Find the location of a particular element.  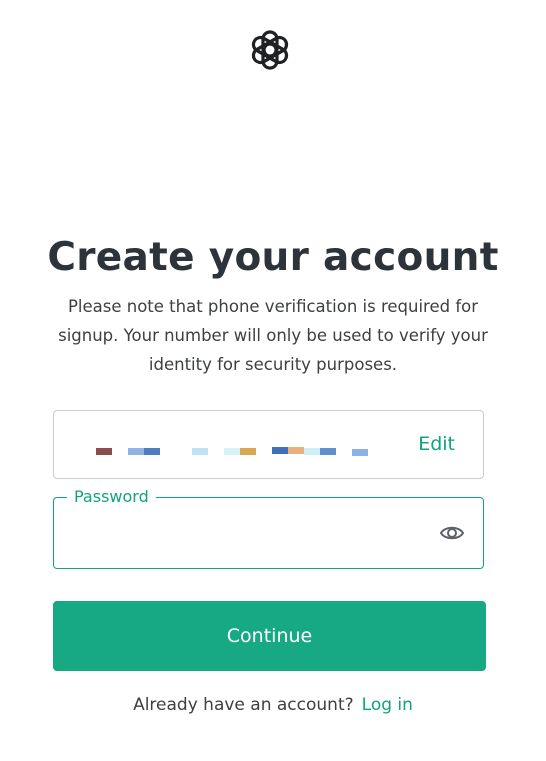

continue-button: Continue is located at coordinates (269, 636).